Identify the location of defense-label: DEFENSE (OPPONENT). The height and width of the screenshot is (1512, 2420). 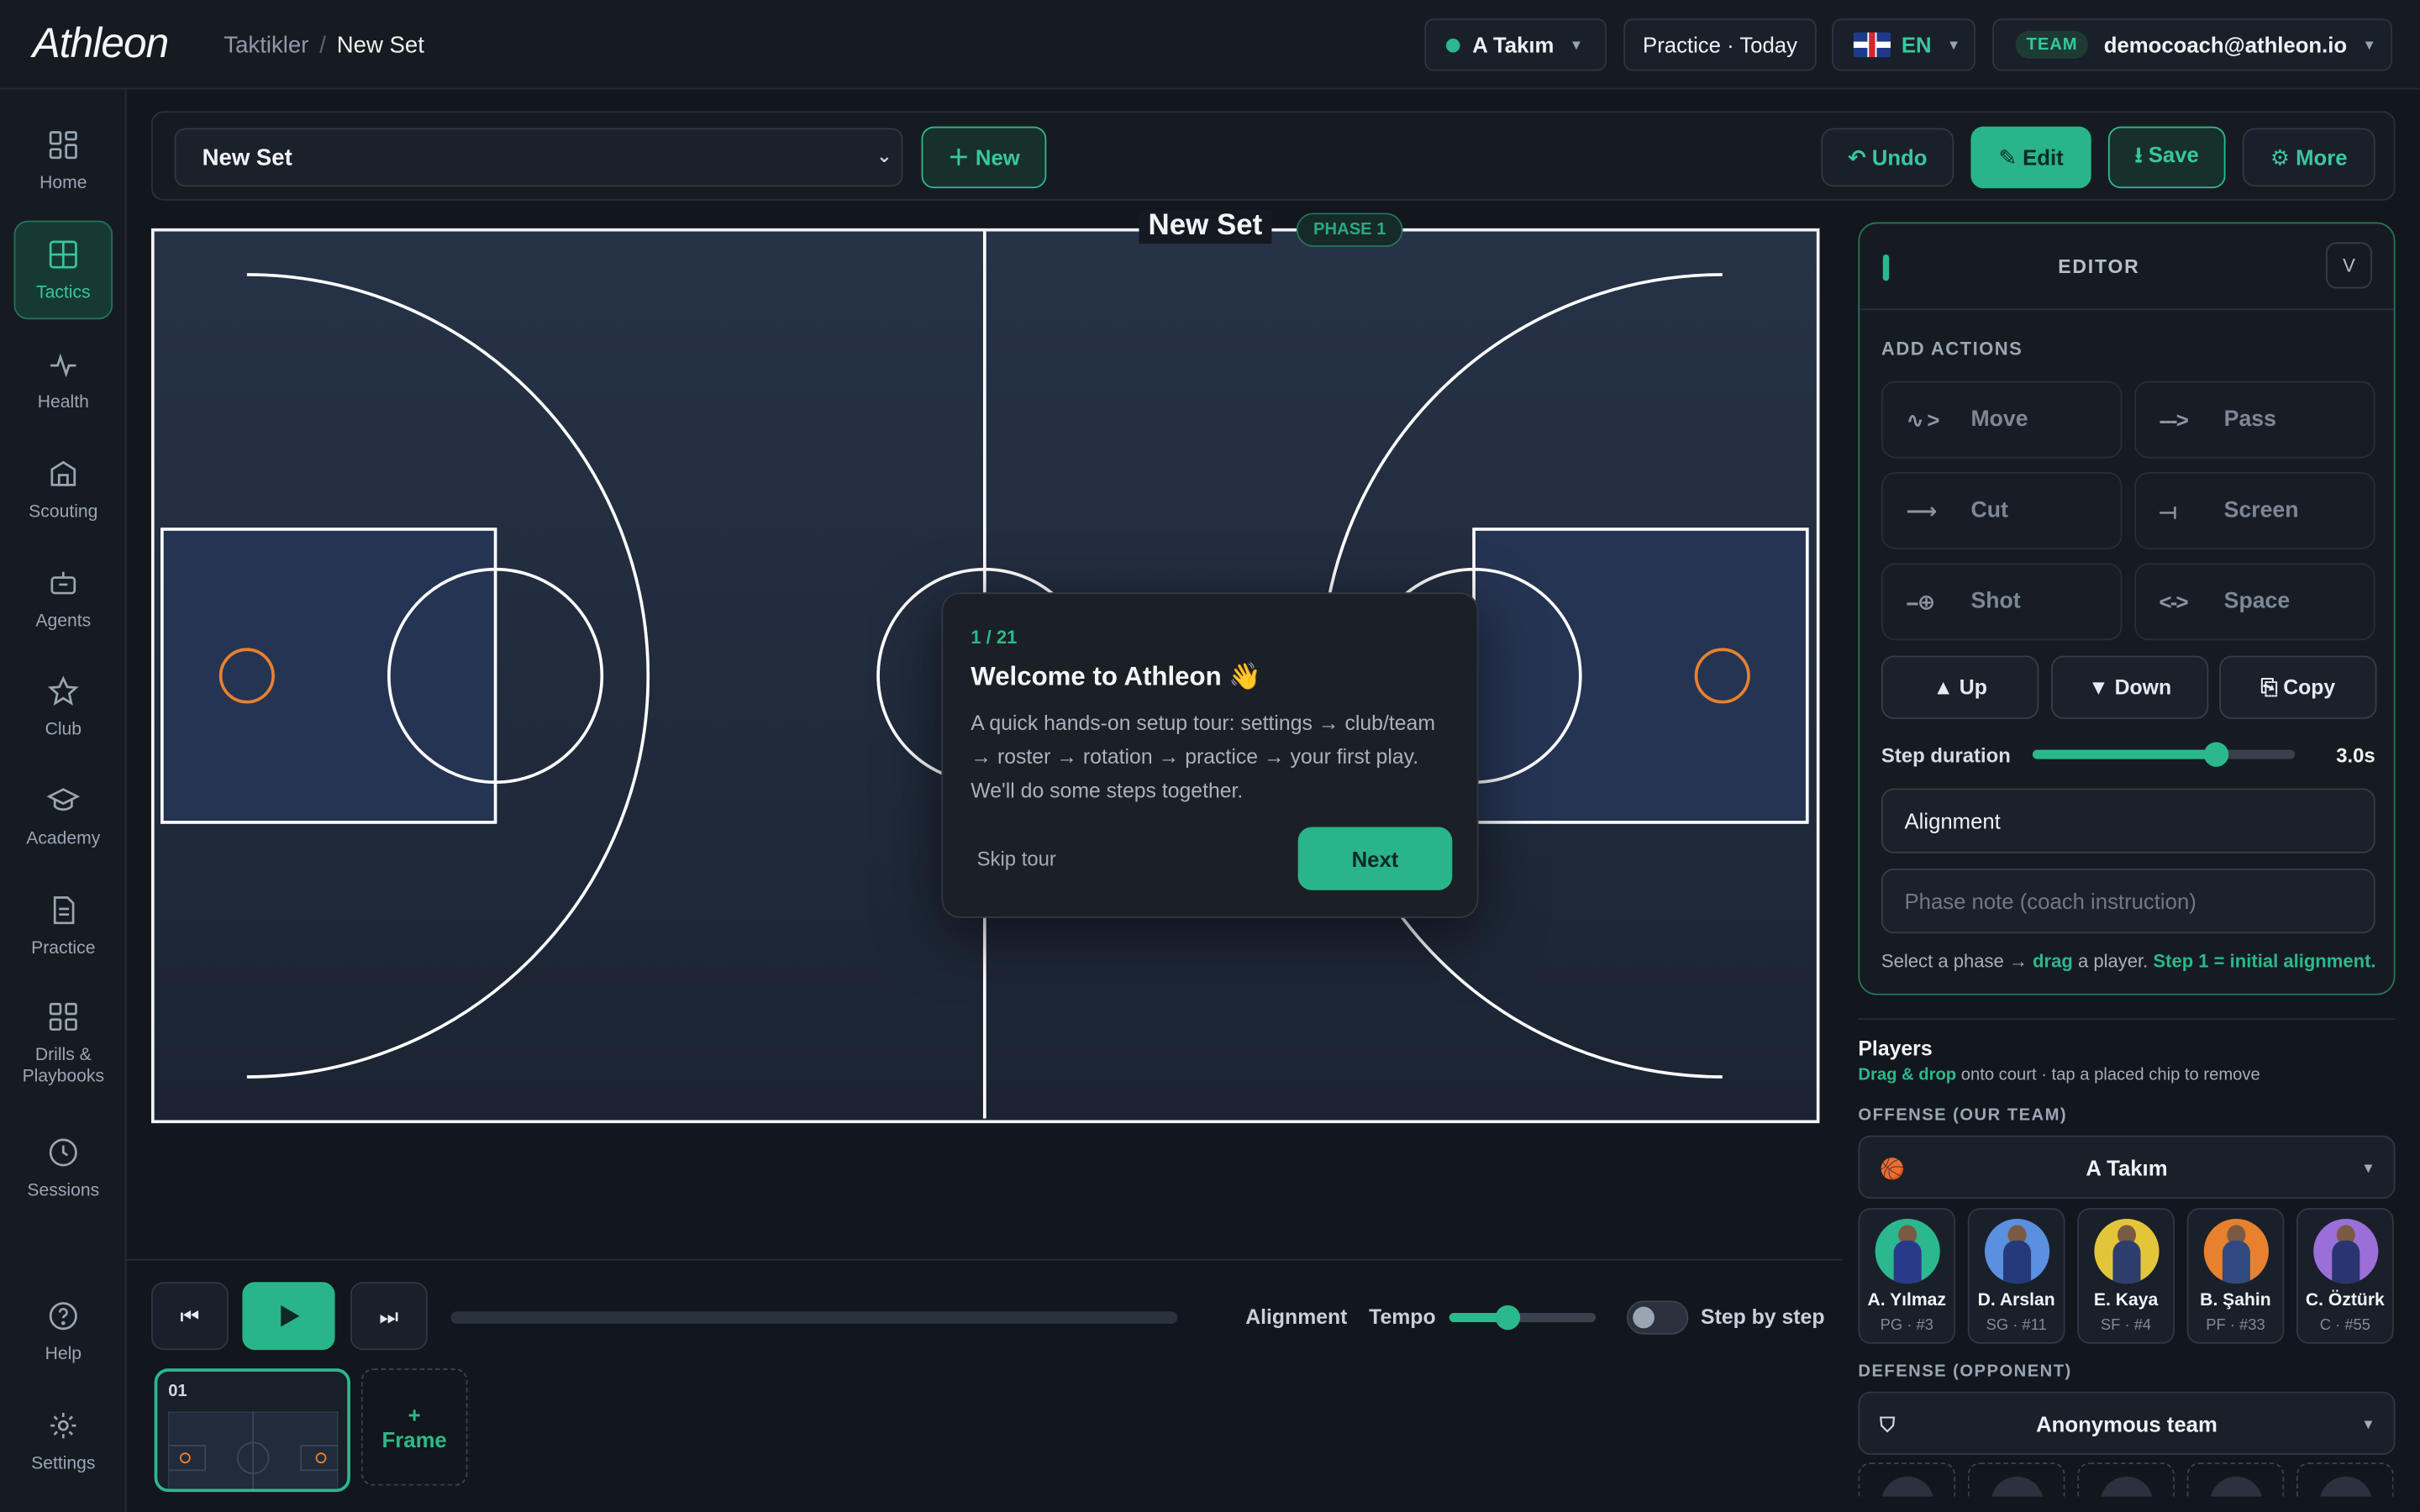
(1965, 1371).